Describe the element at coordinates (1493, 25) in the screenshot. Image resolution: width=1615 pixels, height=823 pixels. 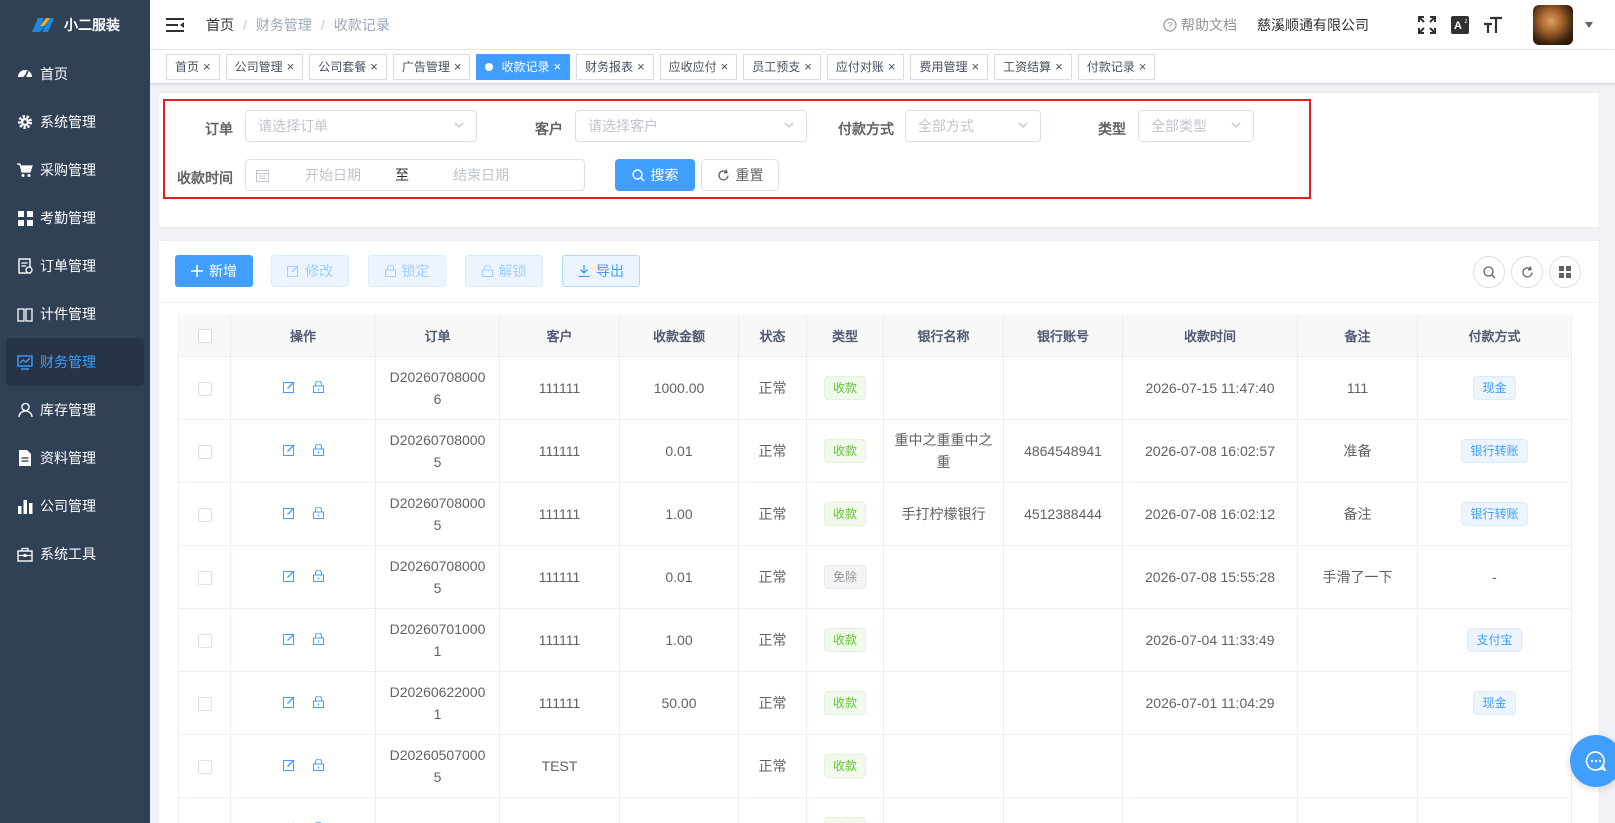
I see `font-size-icon` at that location.